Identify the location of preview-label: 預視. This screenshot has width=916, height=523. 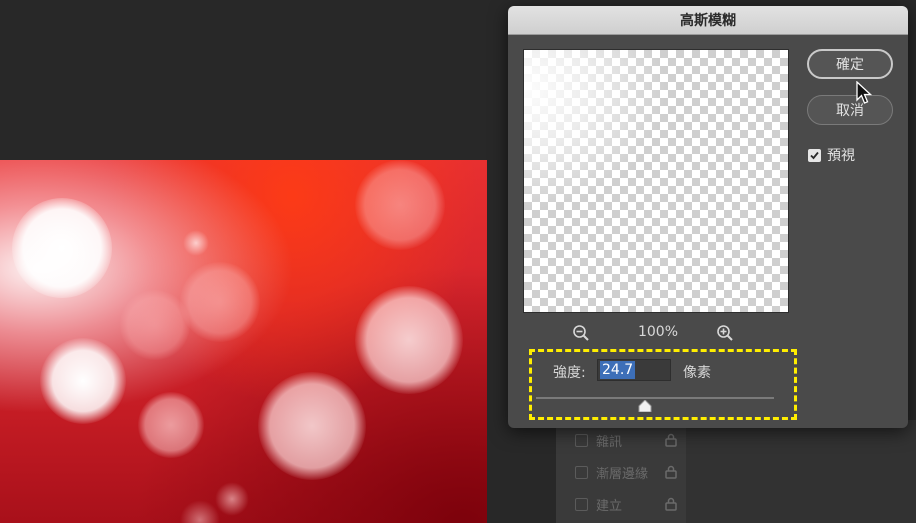
(841, 156).